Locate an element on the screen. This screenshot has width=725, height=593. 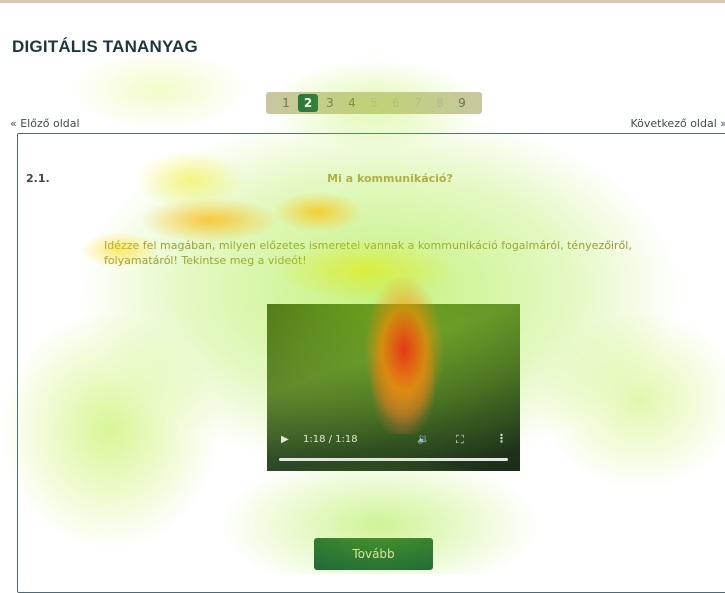
page-link-4: 4 is located at coordinates (352, 103).